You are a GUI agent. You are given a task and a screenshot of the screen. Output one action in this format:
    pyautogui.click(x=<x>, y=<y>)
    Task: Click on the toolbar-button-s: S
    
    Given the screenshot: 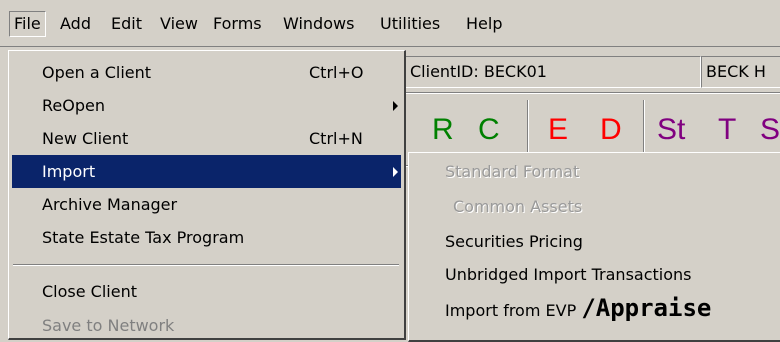 What is the action you would take?
    pyautogui.click(x=770, y=130)
    